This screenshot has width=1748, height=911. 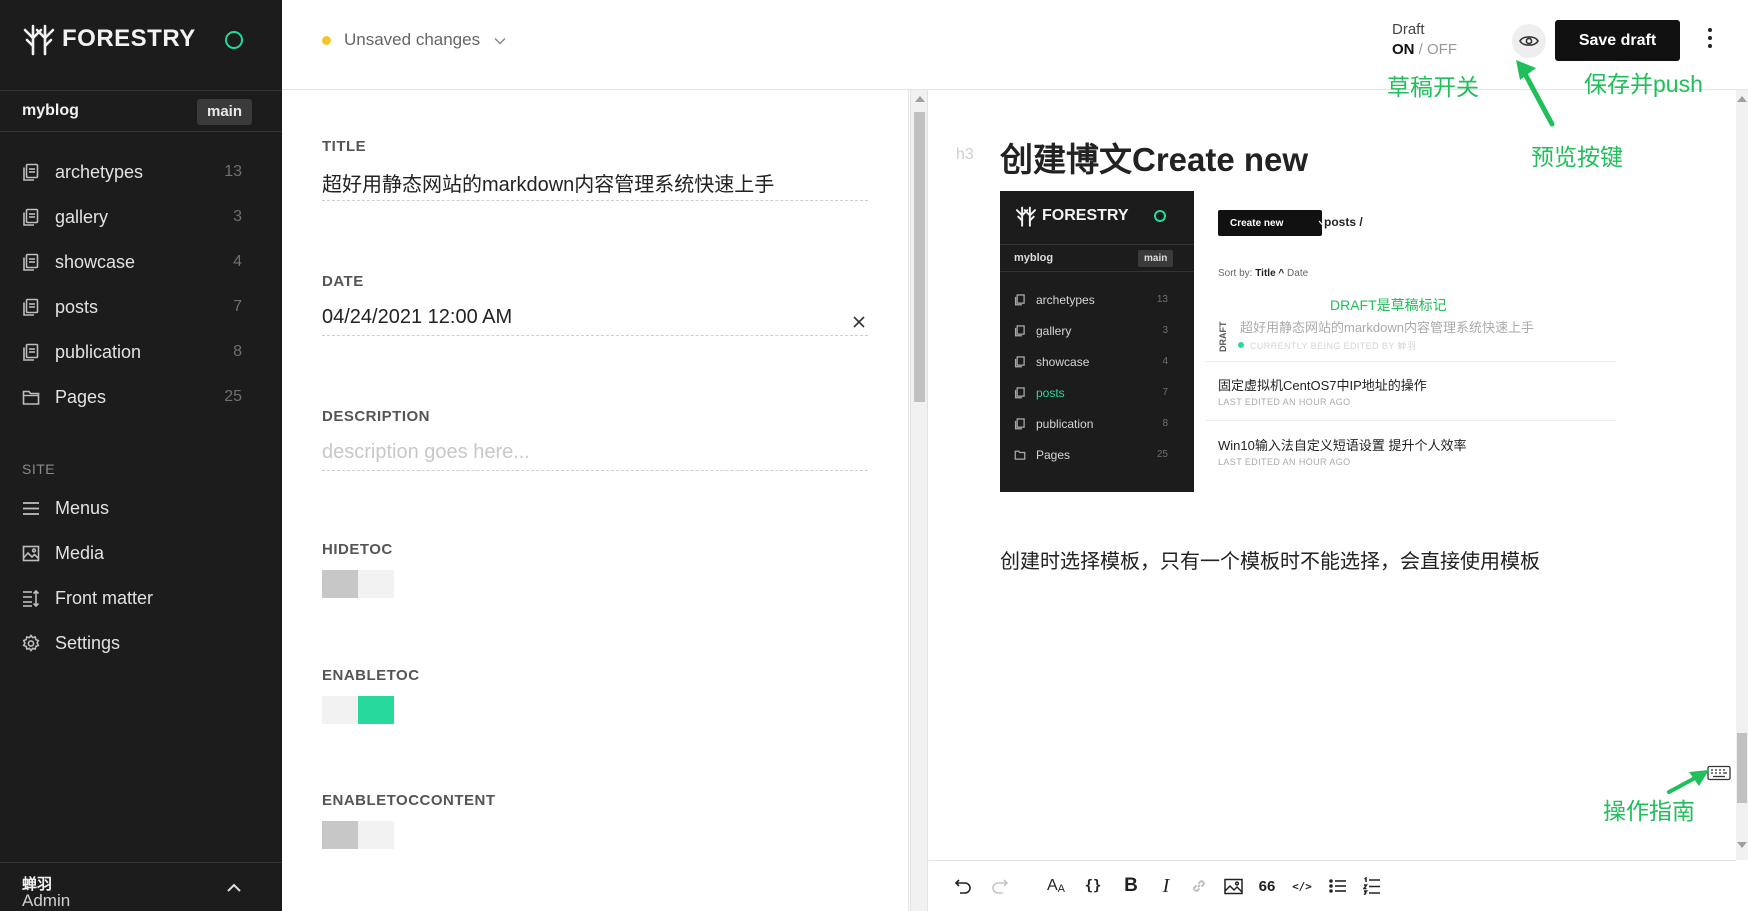 I want to click on title-input, so click(x=595, y=183).